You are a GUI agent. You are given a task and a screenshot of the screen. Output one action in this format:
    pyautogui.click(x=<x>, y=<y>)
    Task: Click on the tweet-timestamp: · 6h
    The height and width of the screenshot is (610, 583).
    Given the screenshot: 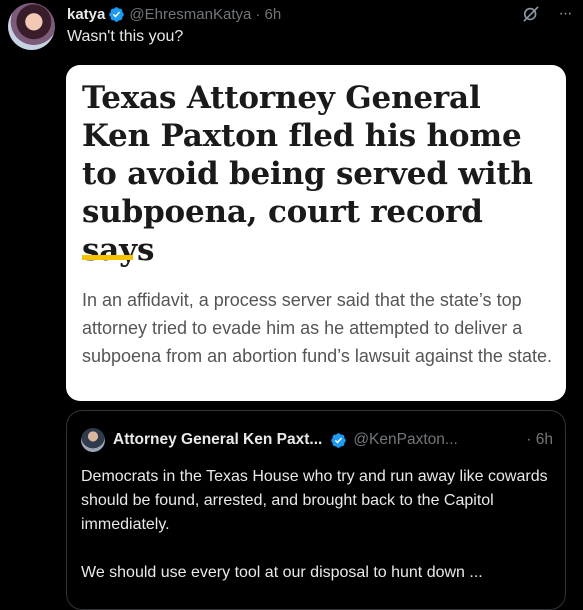 What is the action you would take?
    pyautogui.click(x=268, y=14)
    